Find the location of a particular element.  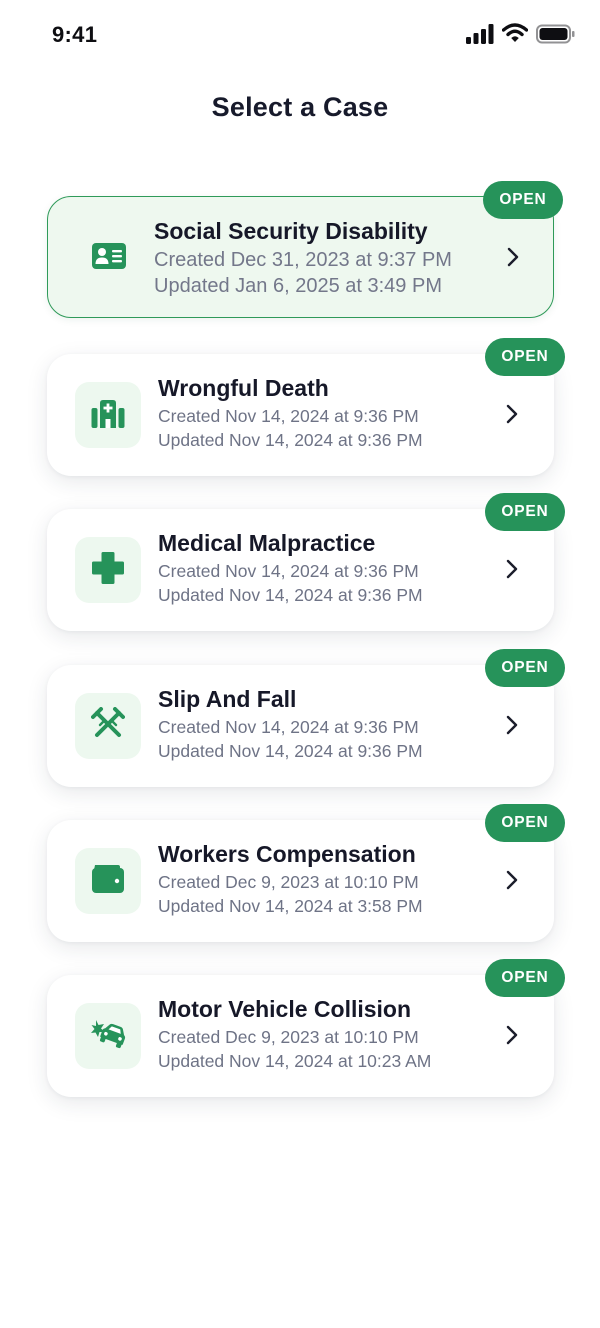

case-created: Created Dec 31, 2023 at 9:37 PM is located at coordinates (303, 260).